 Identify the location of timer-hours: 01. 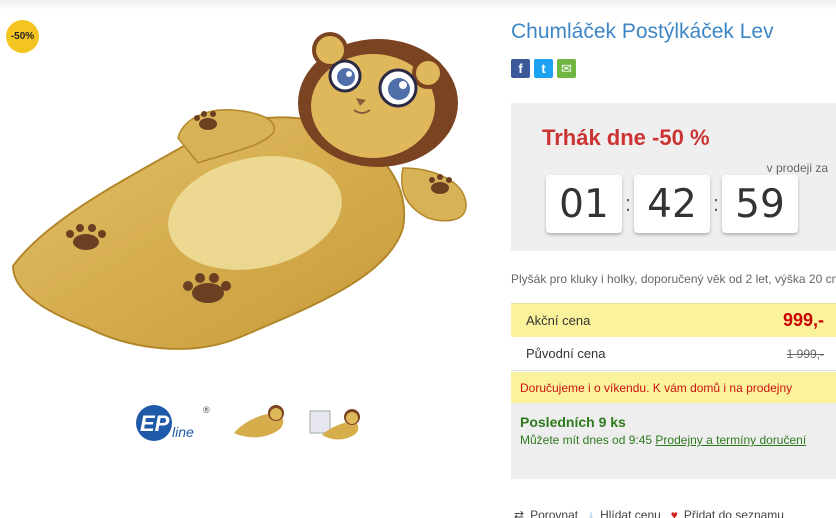
(584, 204).